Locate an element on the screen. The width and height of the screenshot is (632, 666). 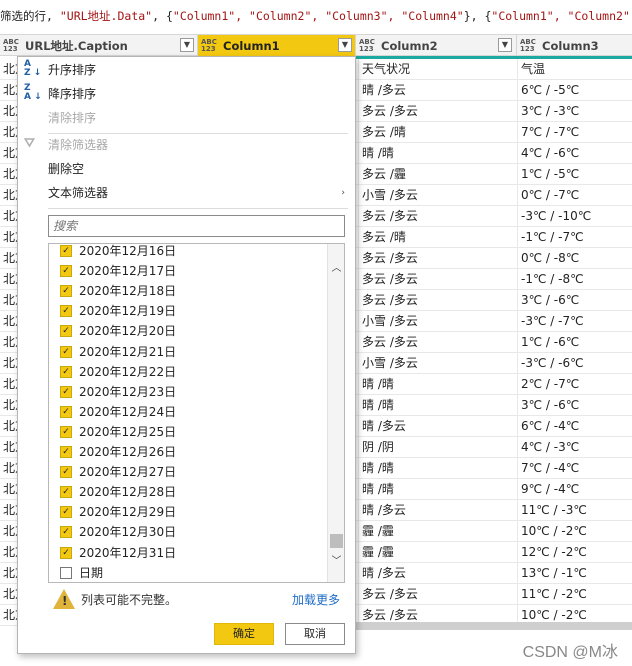
table-cell: 4℃ / -6℃ is located at coordinates (574, 153).